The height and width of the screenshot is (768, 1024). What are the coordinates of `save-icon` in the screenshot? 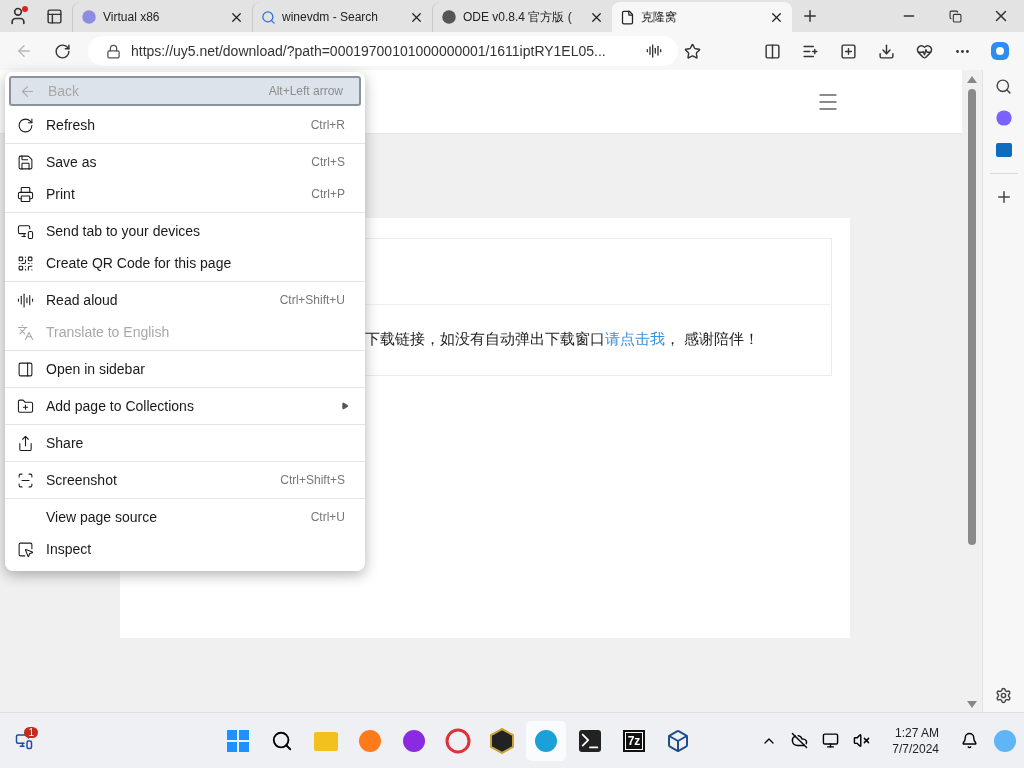 It's located at (25, 162).